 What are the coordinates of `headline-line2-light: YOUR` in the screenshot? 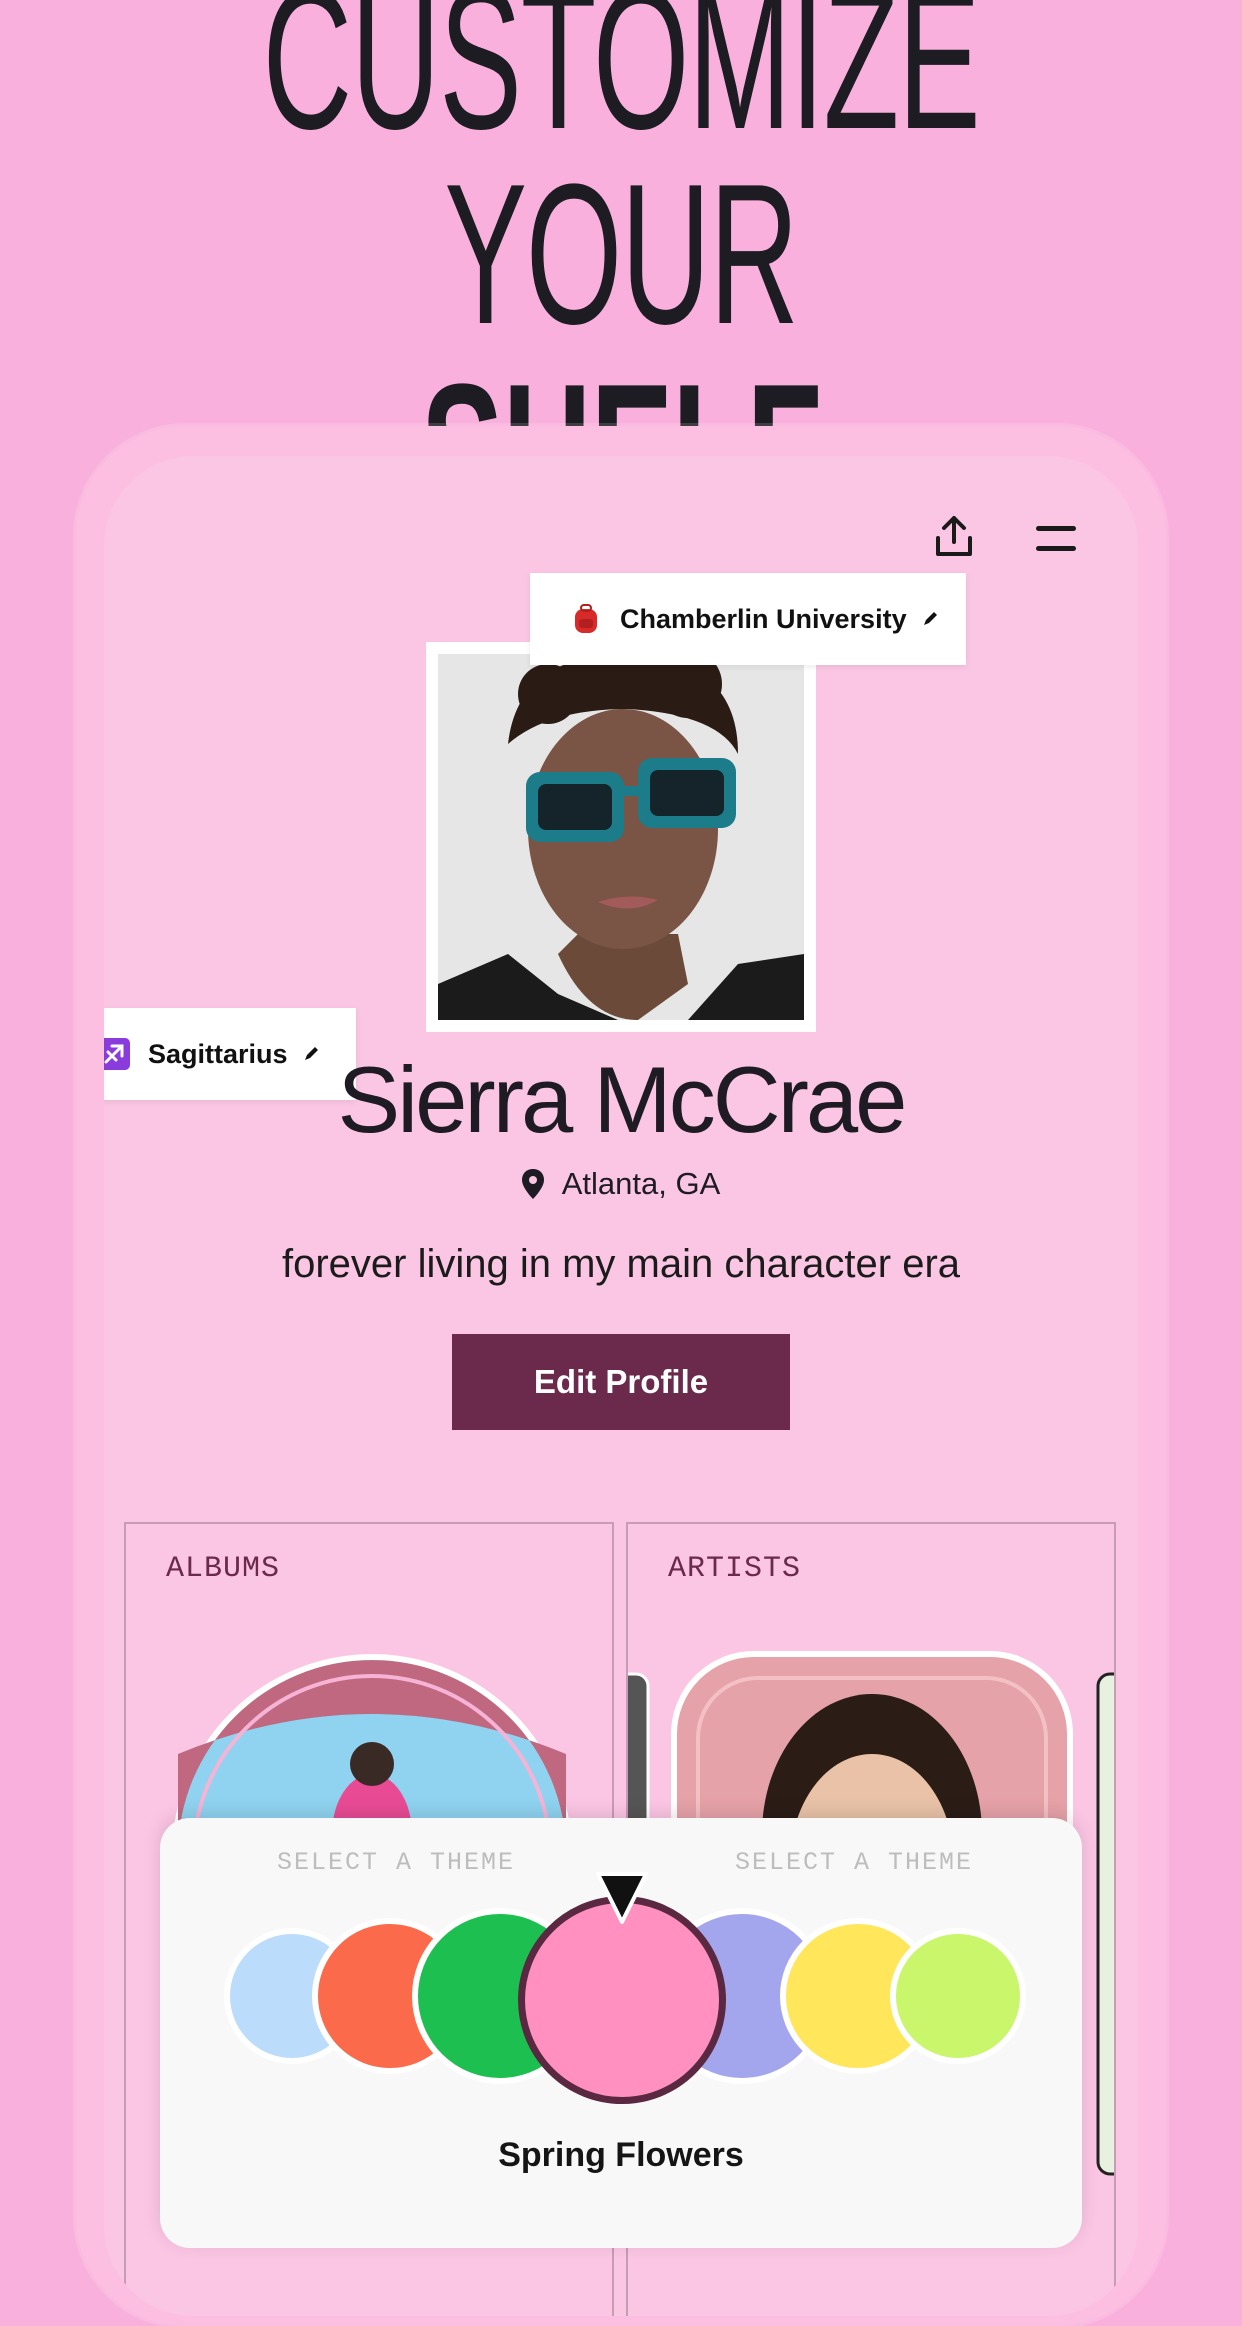 It's located at (621, 254).